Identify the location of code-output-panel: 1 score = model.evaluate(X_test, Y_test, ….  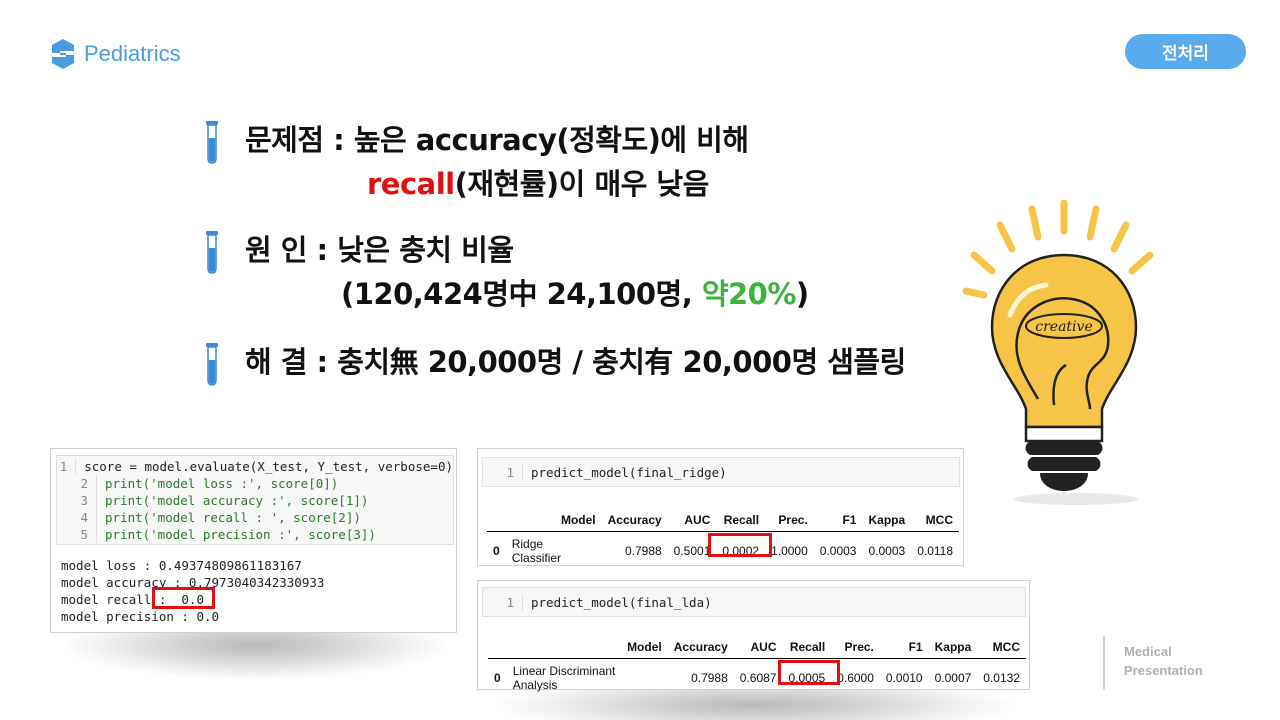
(253, 540).